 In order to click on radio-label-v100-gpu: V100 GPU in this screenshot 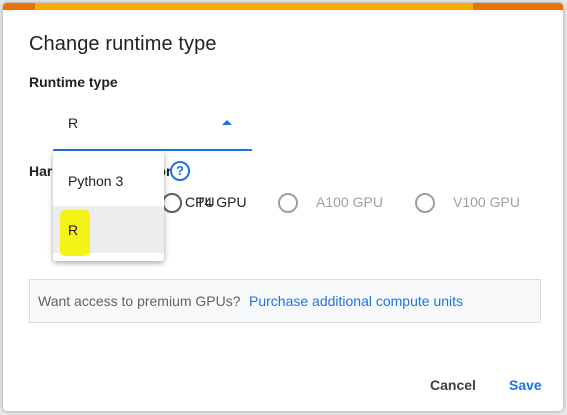, I will do `click(486, 202)`.